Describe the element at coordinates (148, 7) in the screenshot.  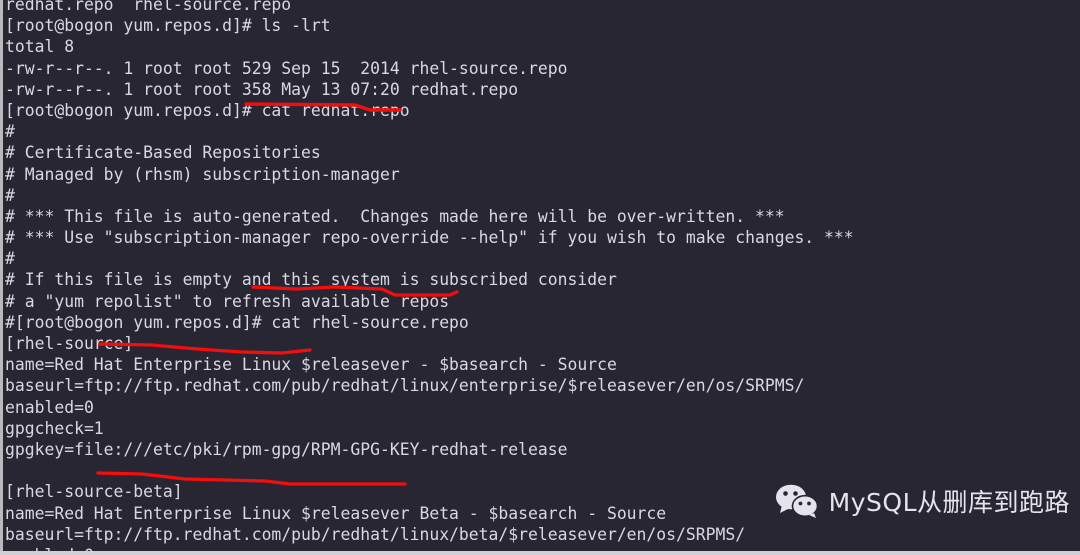
I see `terminal-line: redhat.repo rhel-source.repo` at that location.